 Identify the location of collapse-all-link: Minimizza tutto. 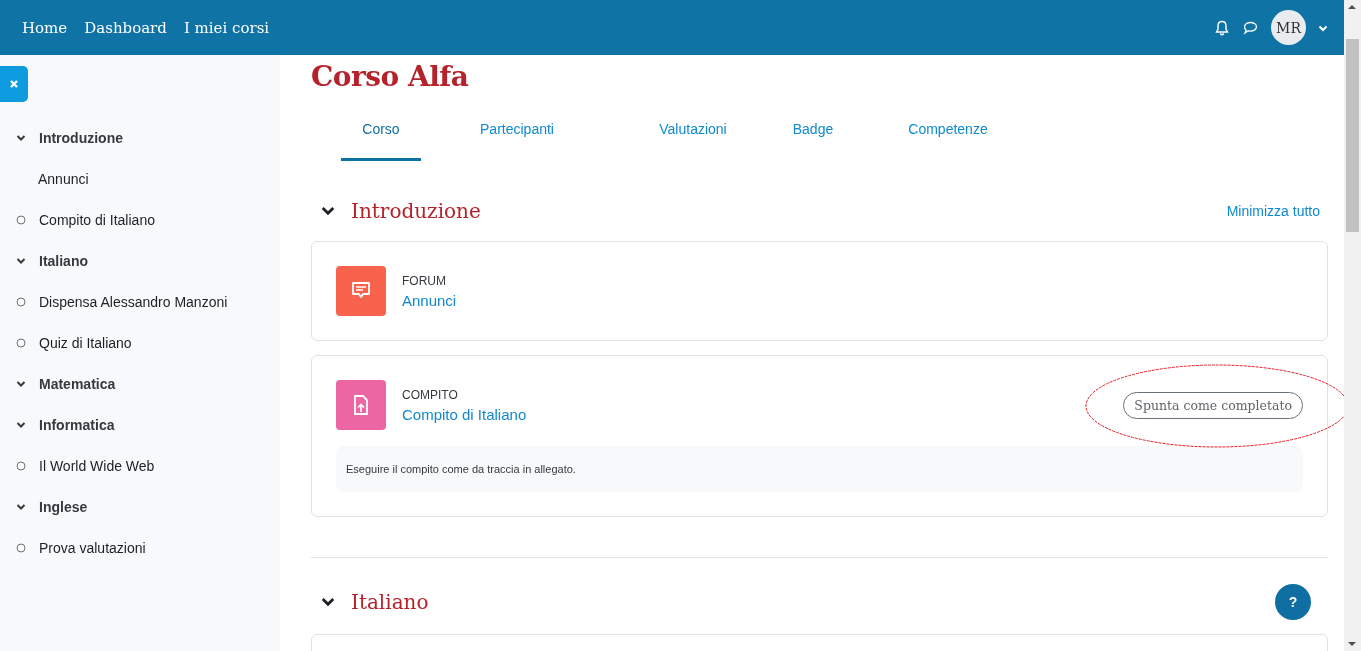
(1277, 211).